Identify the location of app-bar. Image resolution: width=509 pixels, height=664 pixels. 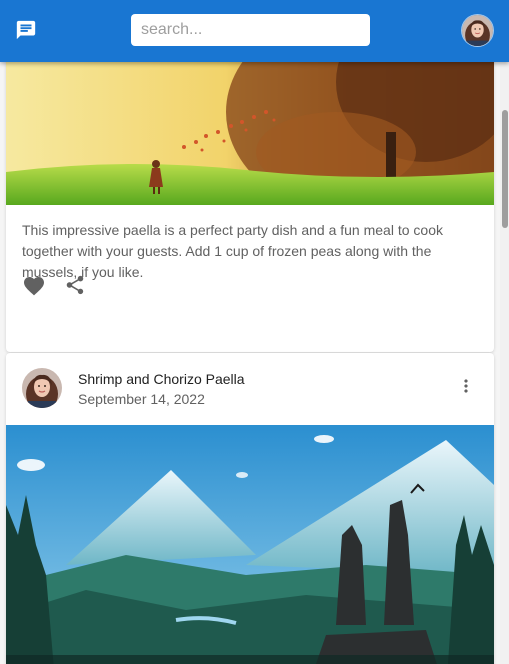
(254, 31).